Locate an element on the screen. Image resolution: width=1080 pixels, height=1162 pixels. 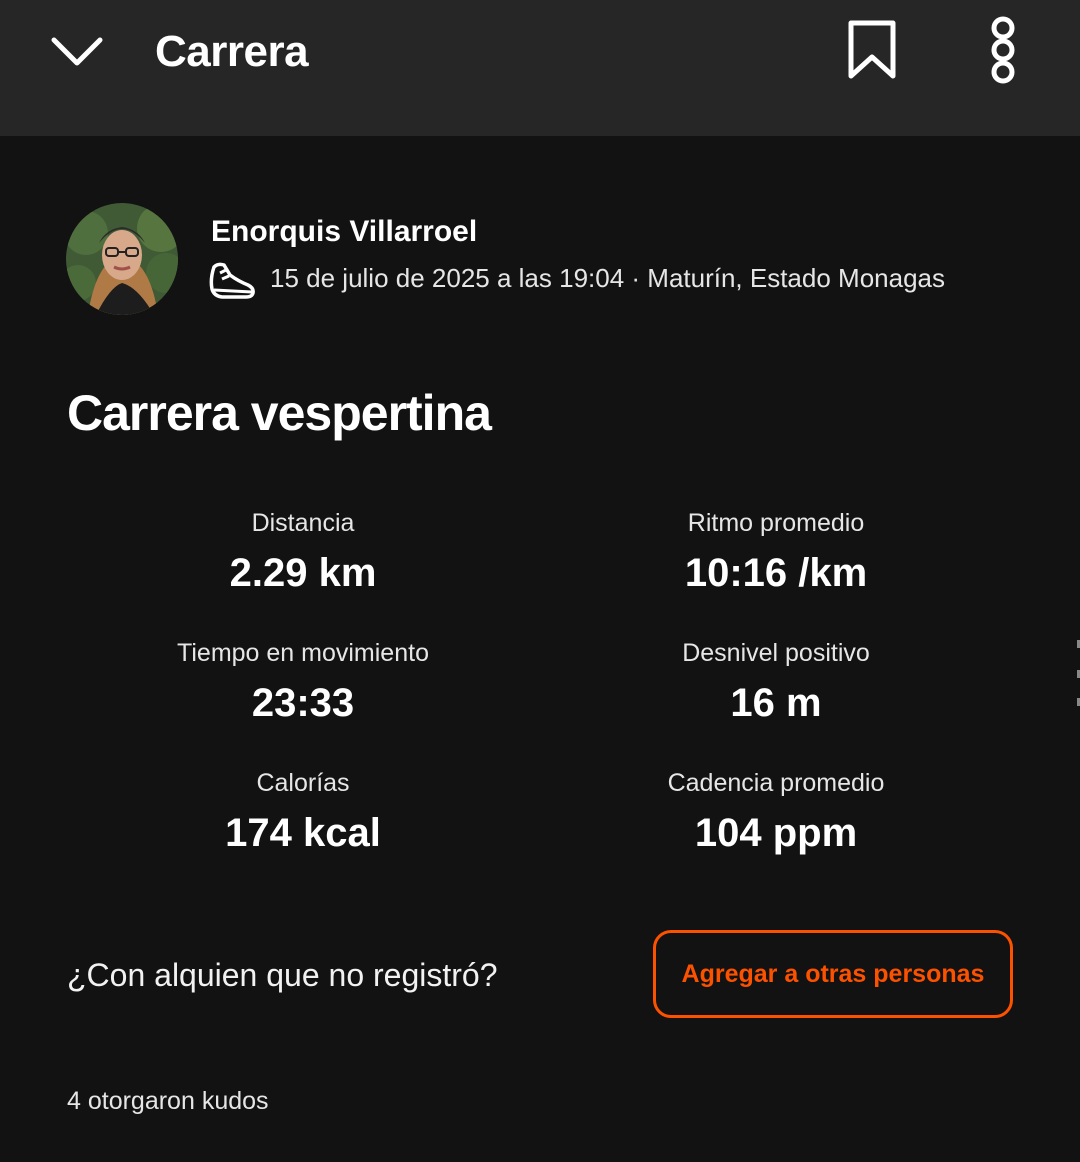
page-title: Carrera is located at coordinates (232, 51).